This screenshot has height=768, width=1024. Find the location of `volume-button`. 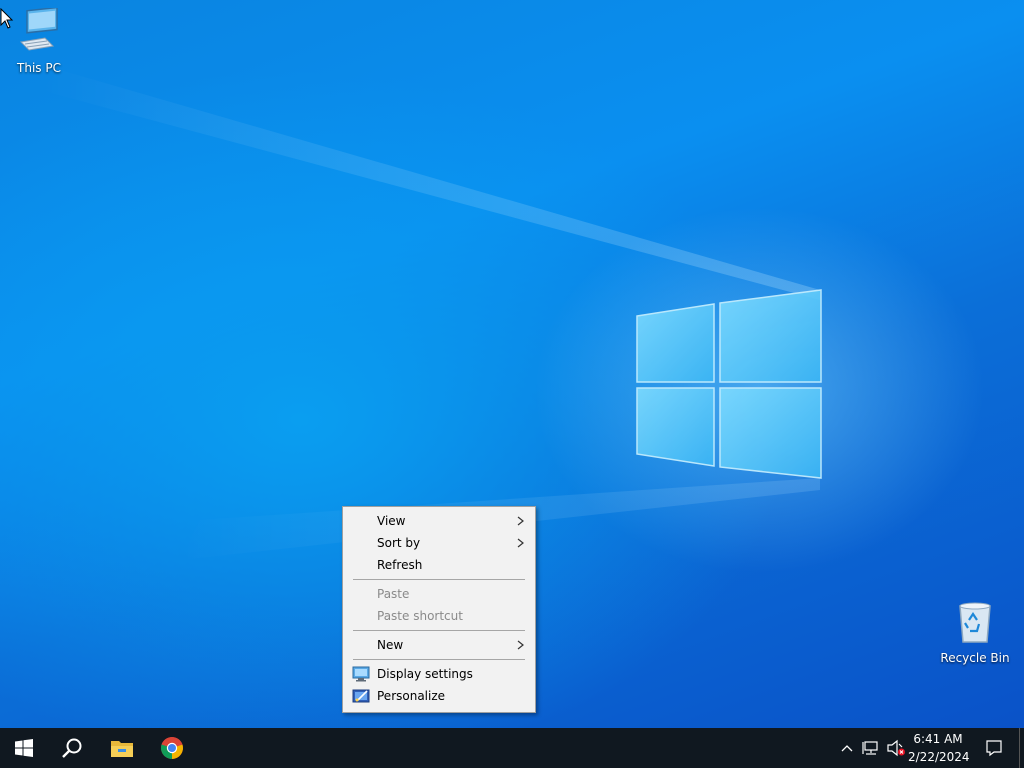

volume-button is located at coordinates (896, 748).